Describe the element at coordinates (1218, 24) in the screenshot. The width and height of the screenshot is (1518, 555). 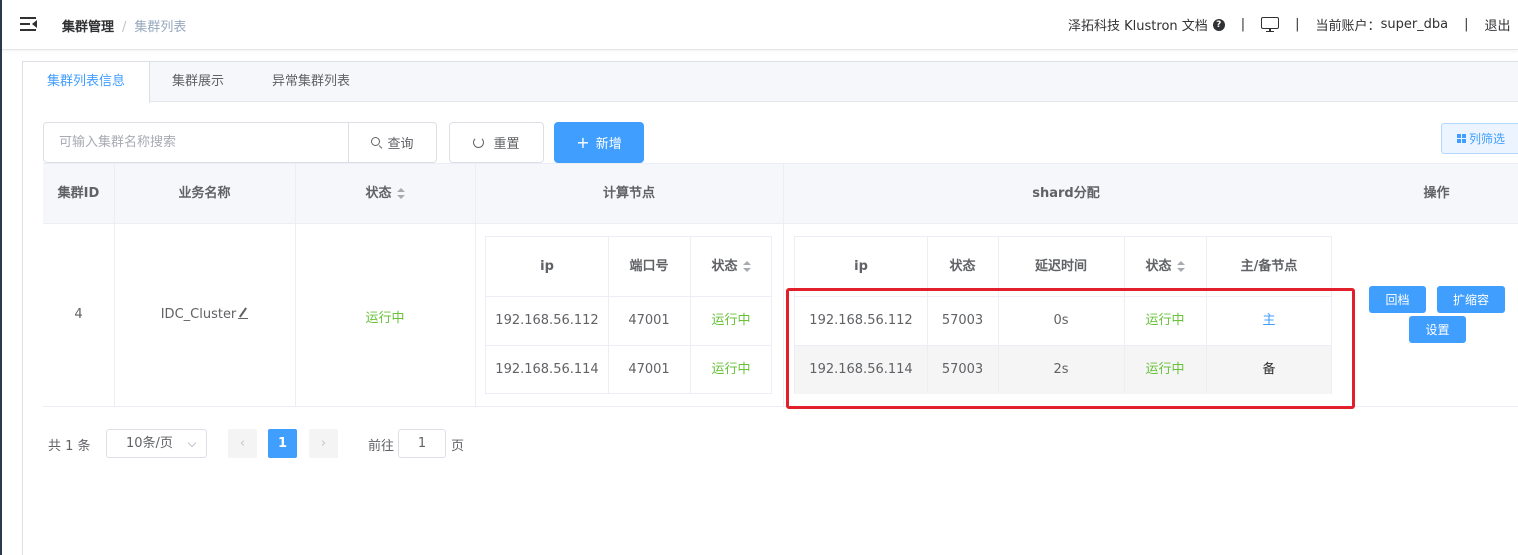
I see `help-icon: ?` at that location.